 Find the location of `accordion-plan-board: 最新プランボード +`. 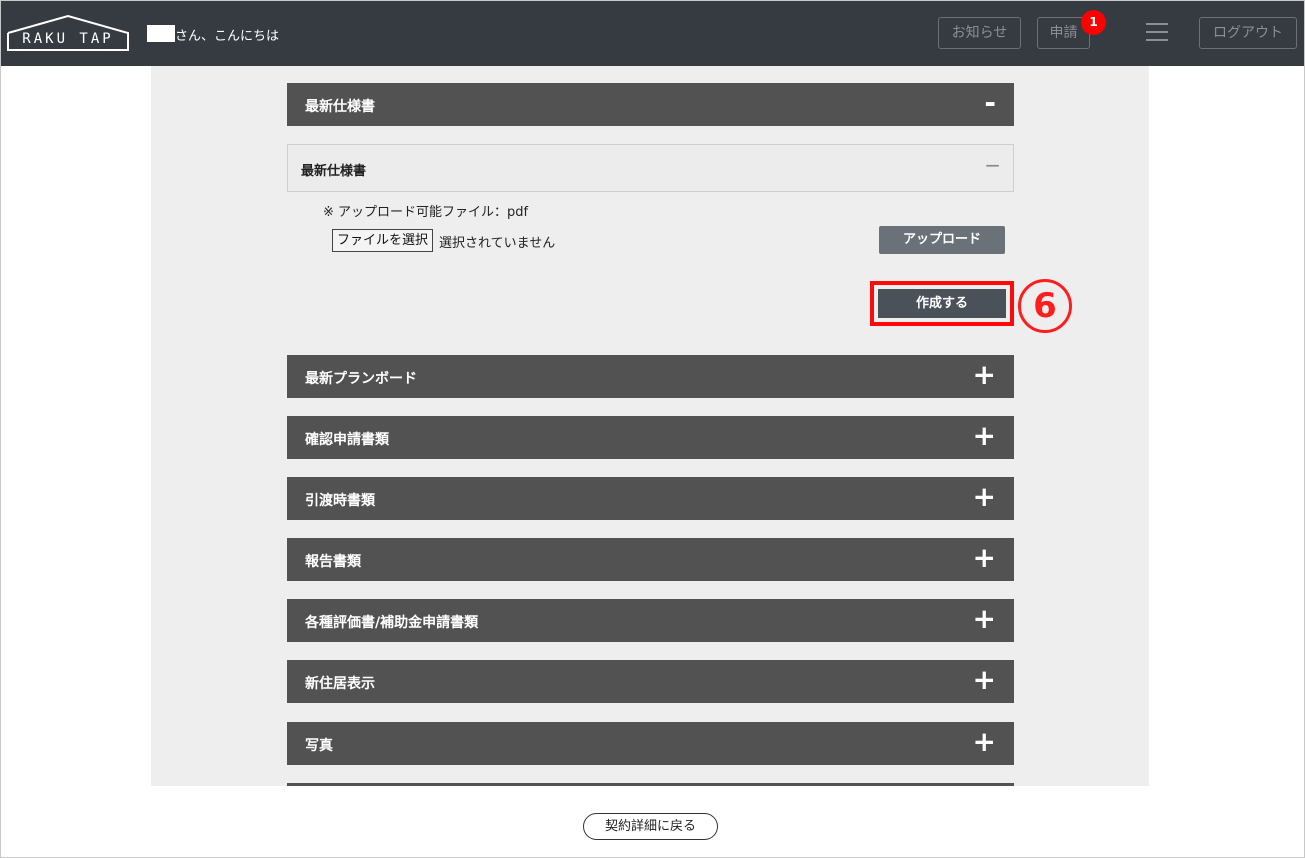

accordion-plan-board: 最新プランボード + is located at coordinates (650, 376).